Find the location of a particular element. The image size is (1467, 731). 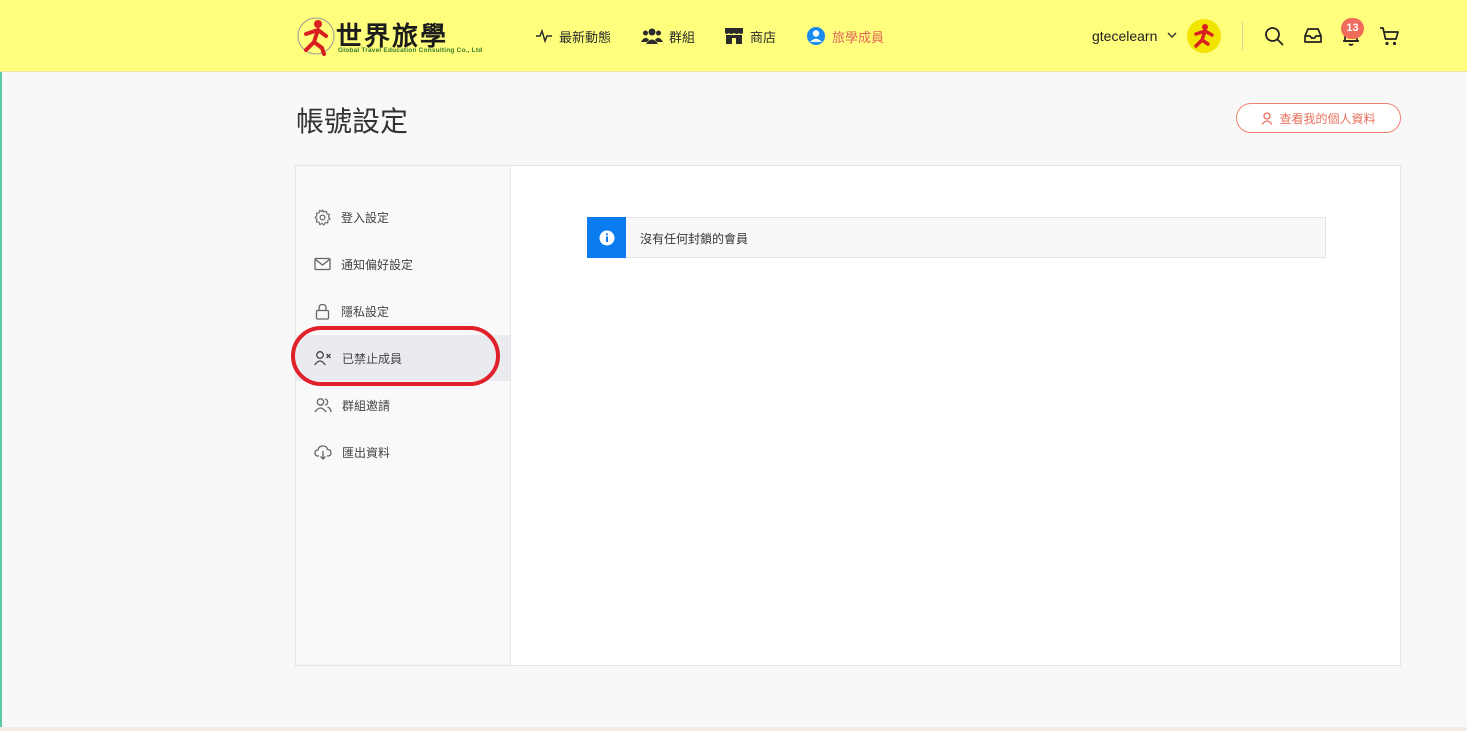

sidebar-item-label: 登入設定 is located at coordinates (365, 217).